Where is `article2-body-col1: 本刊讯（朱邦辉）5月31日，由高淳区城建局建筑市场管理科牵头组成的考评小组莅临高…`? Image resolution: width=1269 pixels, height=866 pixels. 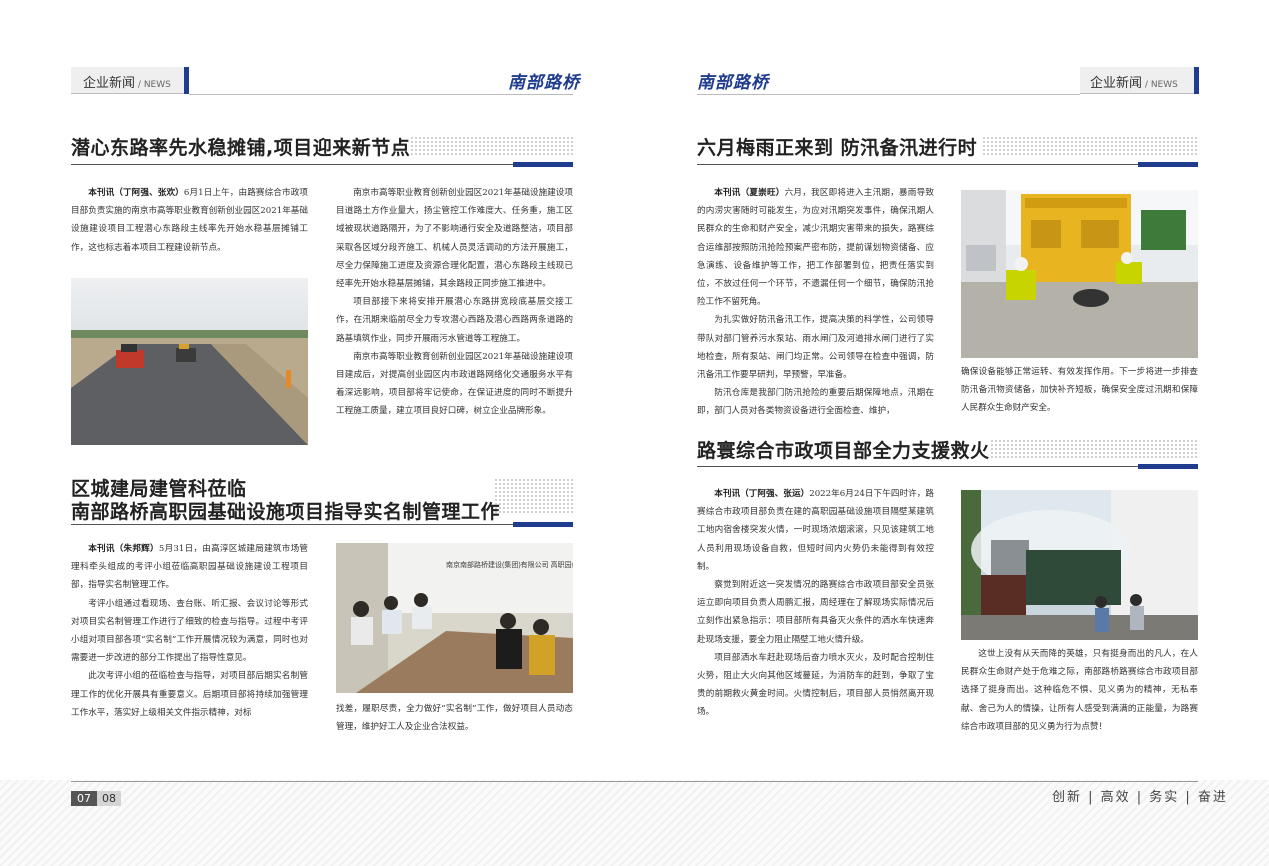 article2-body-col1: 本刊讯（朱邦辉）5月31日，由高淳区城建局建筑市场管理科牵头组成的考评小组莅临高… is located at coordinates (189, 631).